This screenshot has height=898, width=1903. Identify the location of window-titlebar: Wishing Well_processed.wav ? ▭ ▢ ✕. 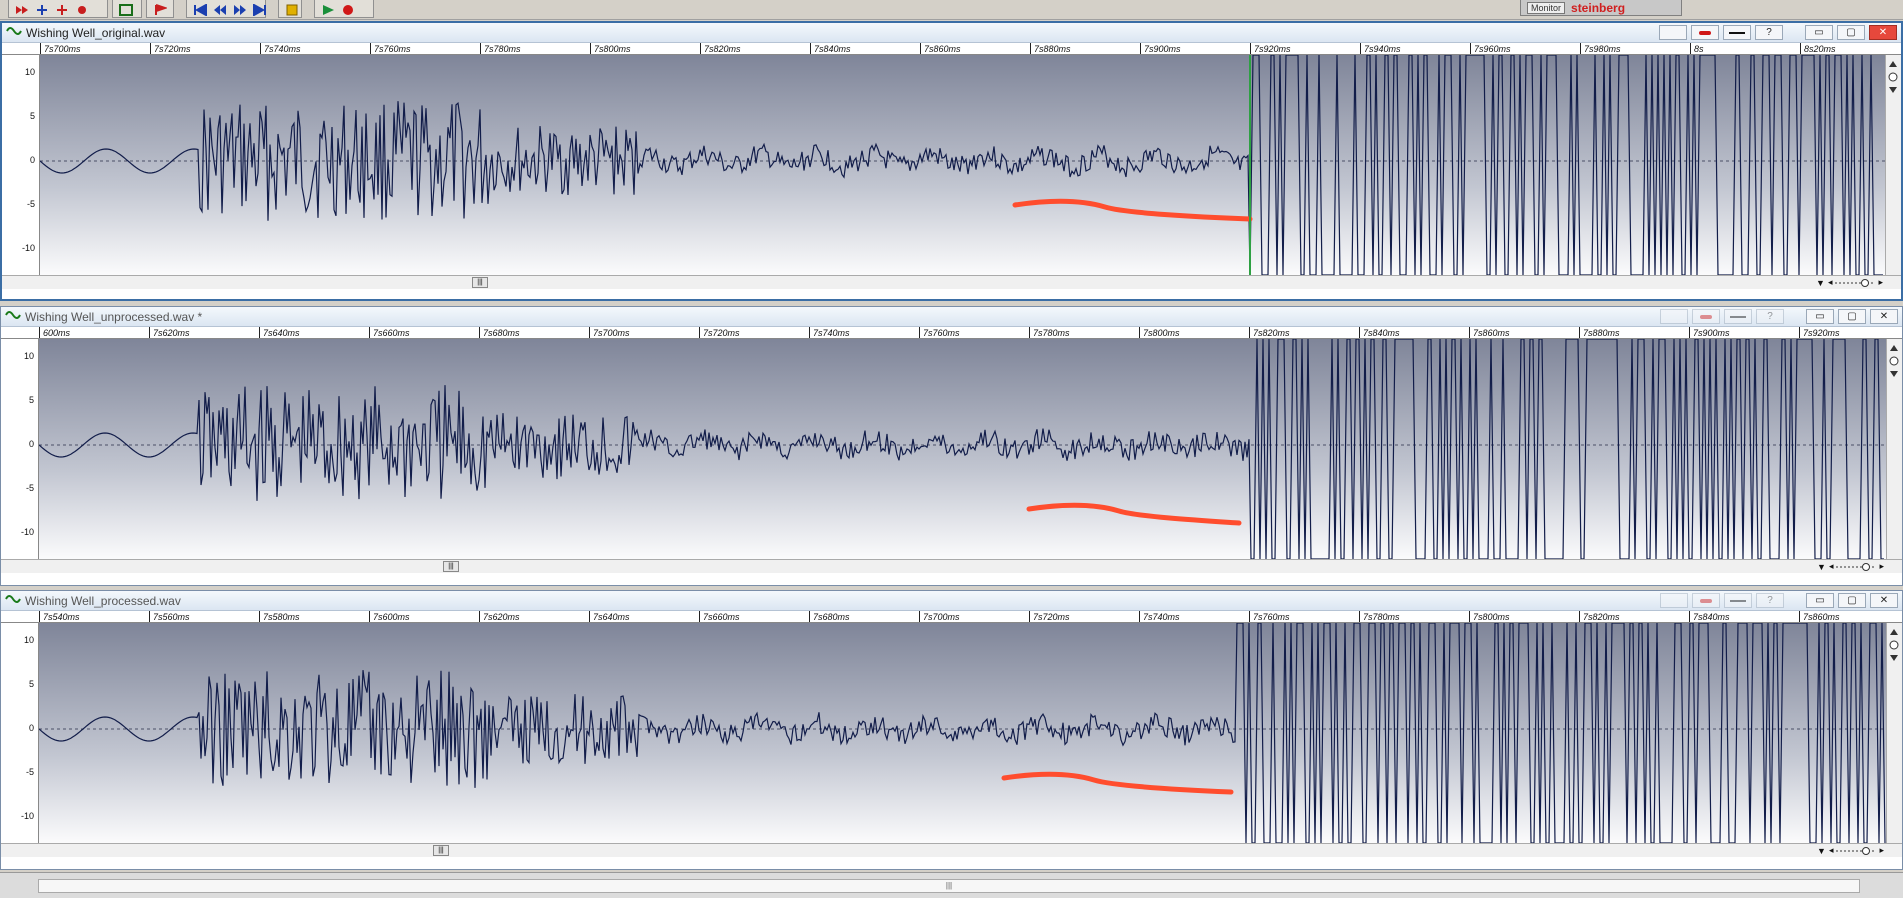
(951, 601).